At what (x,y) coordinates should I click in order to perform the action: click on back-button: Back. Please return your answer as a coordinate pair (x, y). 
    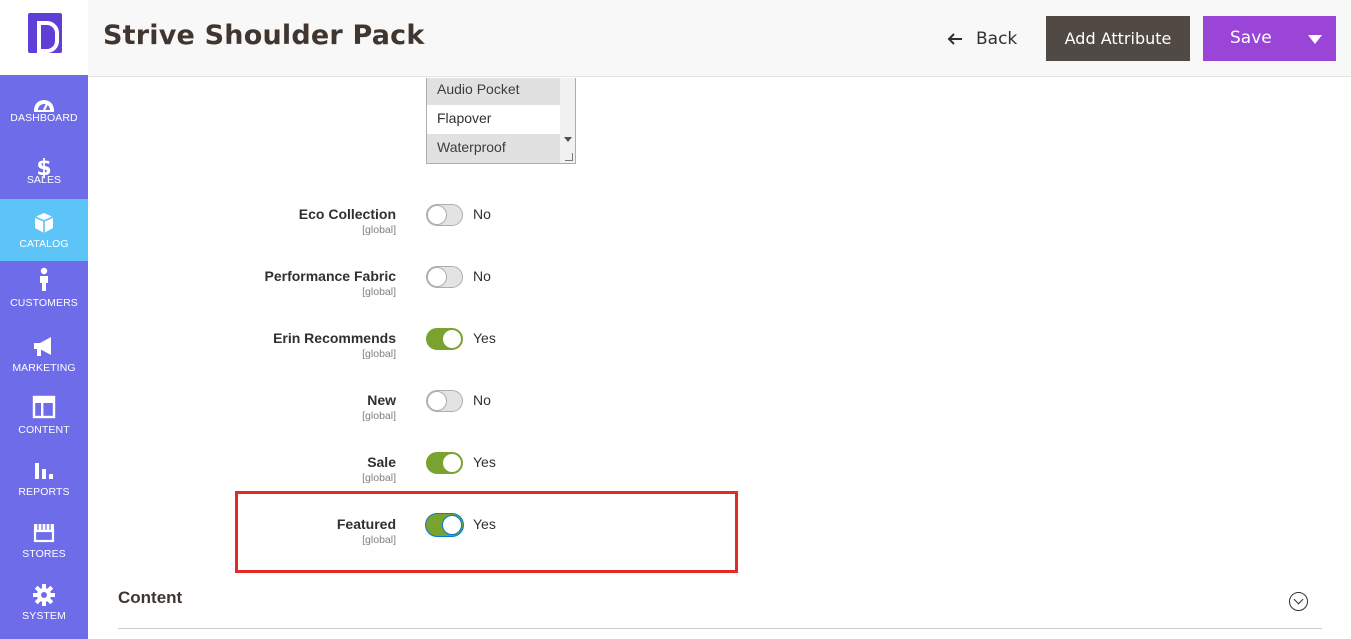
    Looking at the image, I should click on (981, 39).